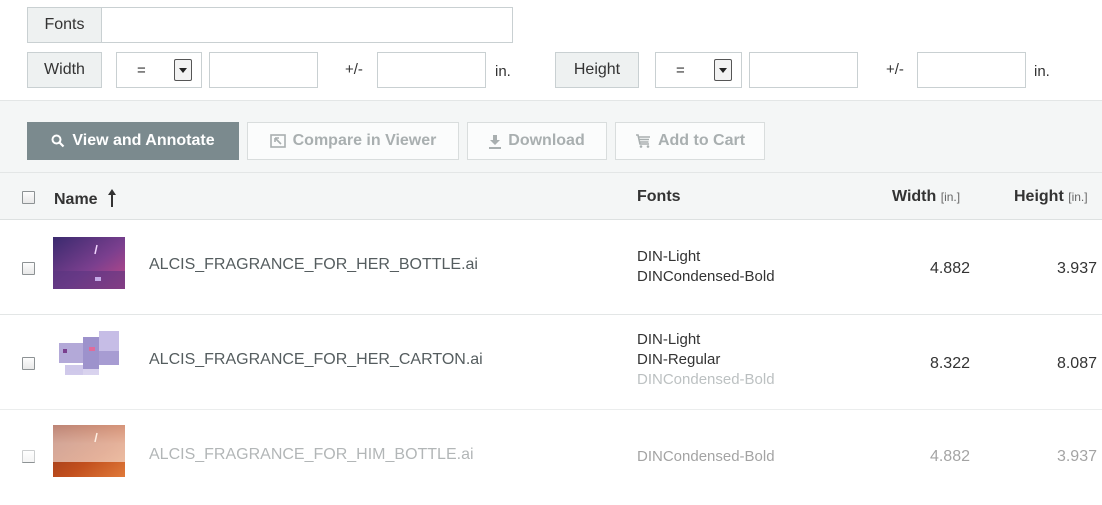  I want to click on select-all-checkbox, so click(28, 197).